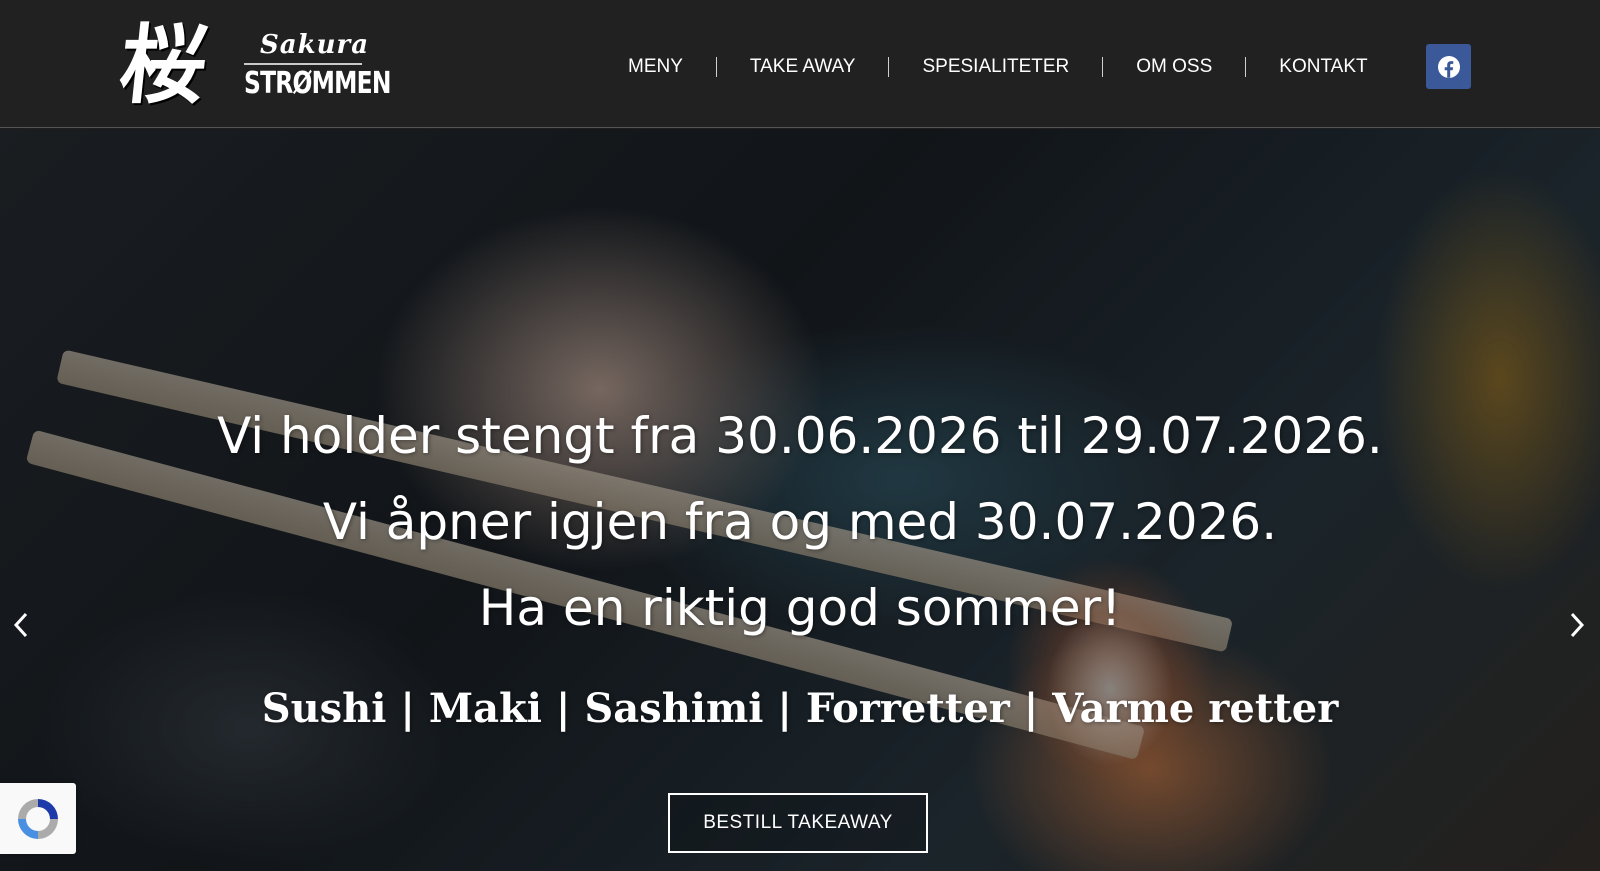 The height and width of the screenshot is (871, 1600). I want to click on logo: 桜 Sakura STRØMMEN, so click(253, 65).